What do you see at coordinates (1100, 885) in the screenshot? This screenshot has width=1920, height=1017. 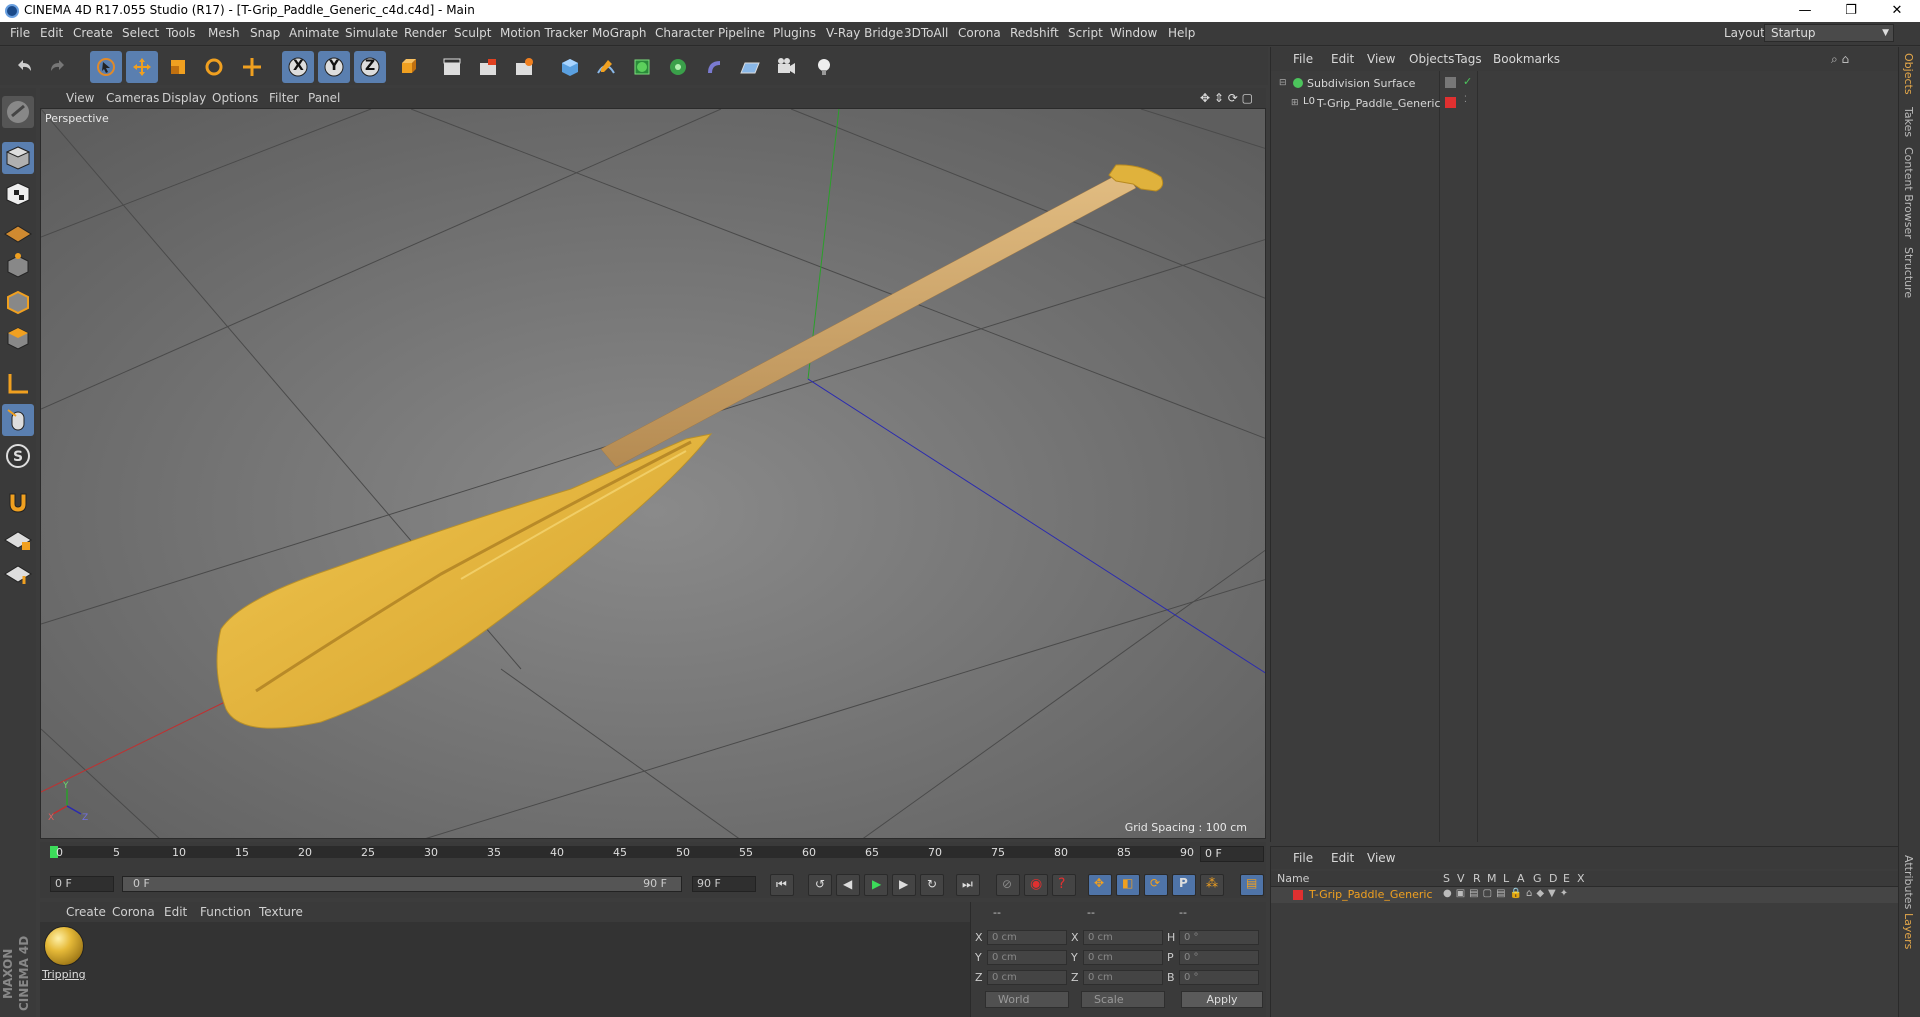 I see `key-position-button: ✥` at bounding box center [1100, 885].